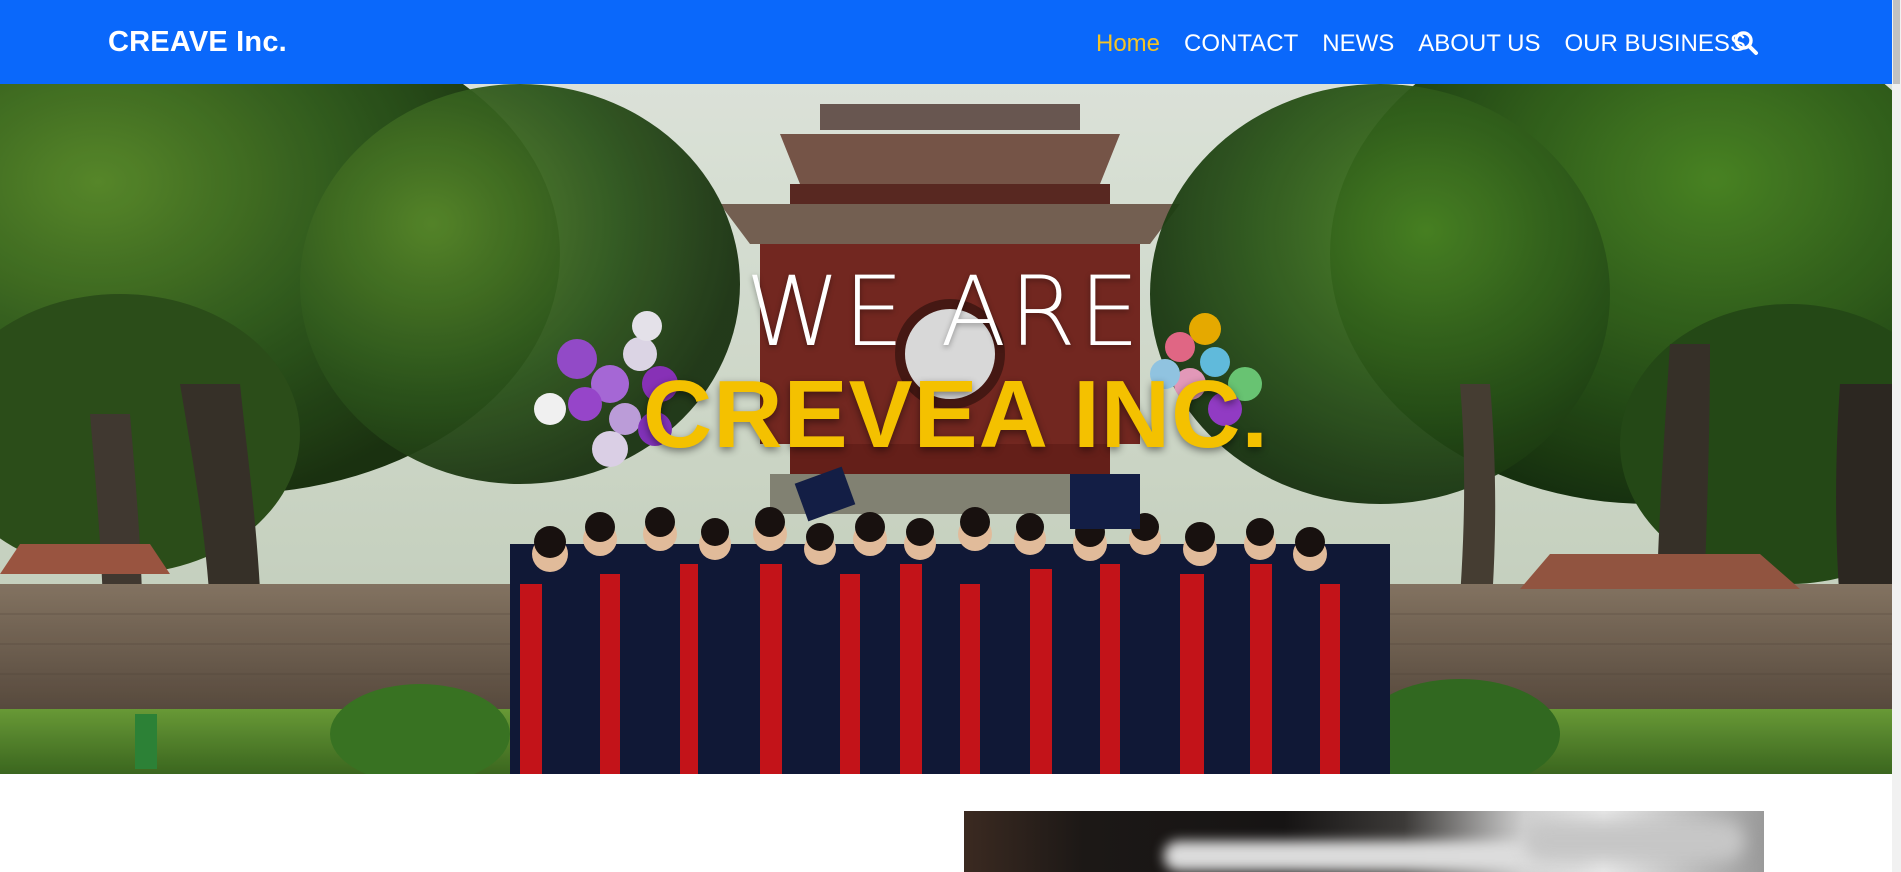 The height and width of the screenshot is (872, 1901). I want to click on nav-item-contact: CONTACT, so click(1241, 44).